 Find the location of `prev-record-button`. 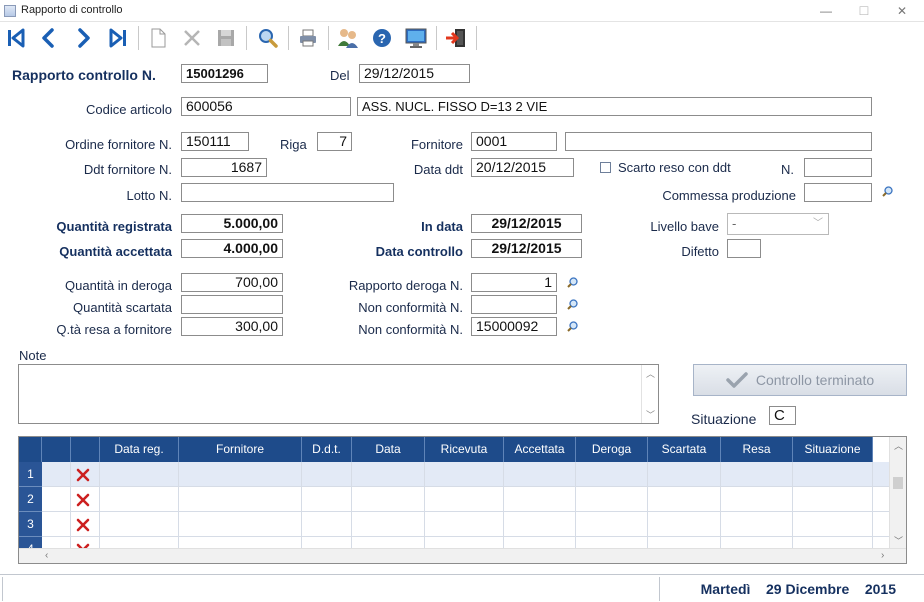

prev-record-button is located at coordinates (48, 38).